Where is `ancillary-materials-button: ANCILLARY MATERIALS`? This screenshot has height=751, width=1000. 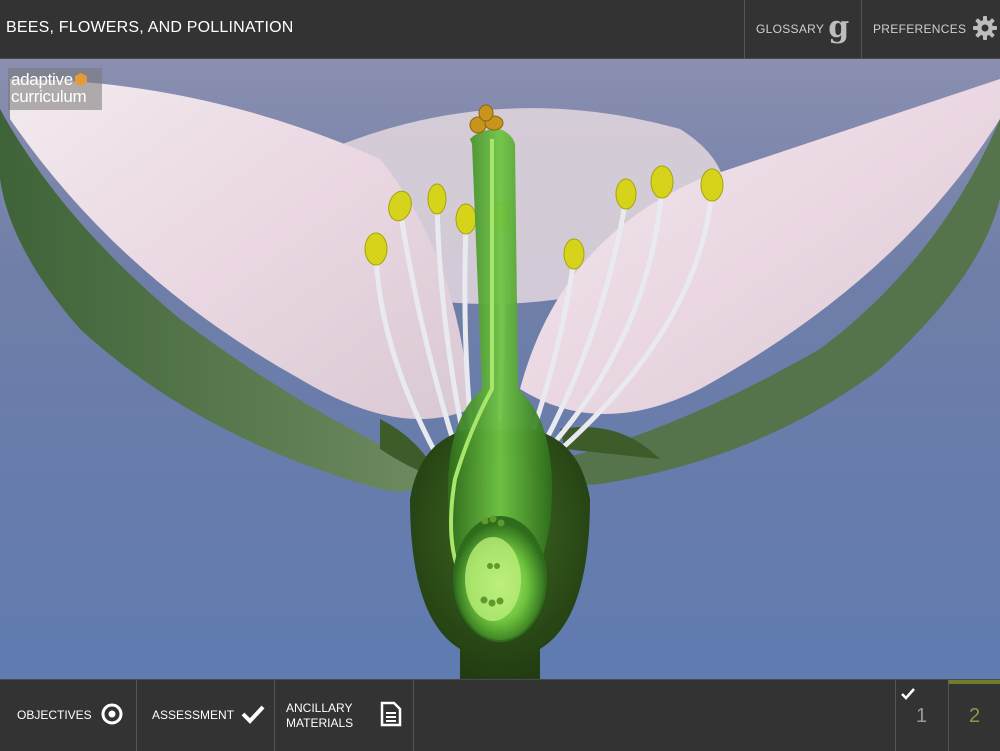
ancillary-materials-button: ANCILLARY MATERIALS is located at coordinates (344, 715).